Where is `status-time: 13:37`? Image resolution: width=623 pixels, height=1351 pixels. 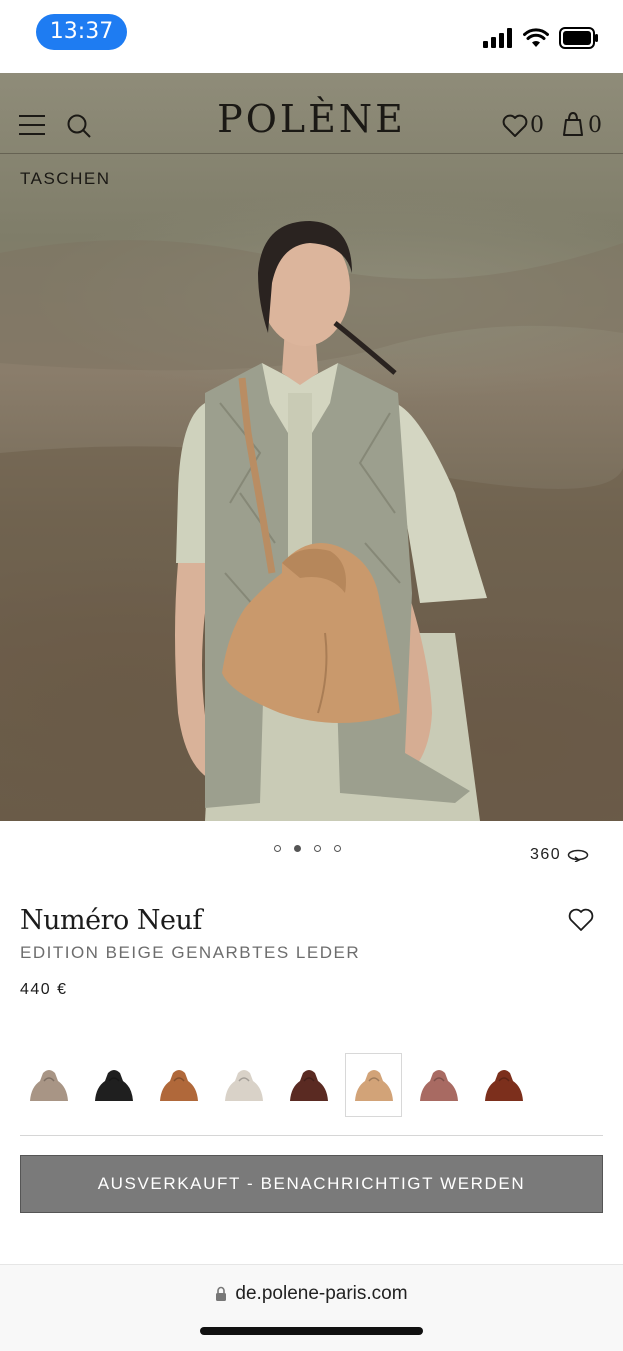 status-time: 13:37 is located at coordinates (81, 32).